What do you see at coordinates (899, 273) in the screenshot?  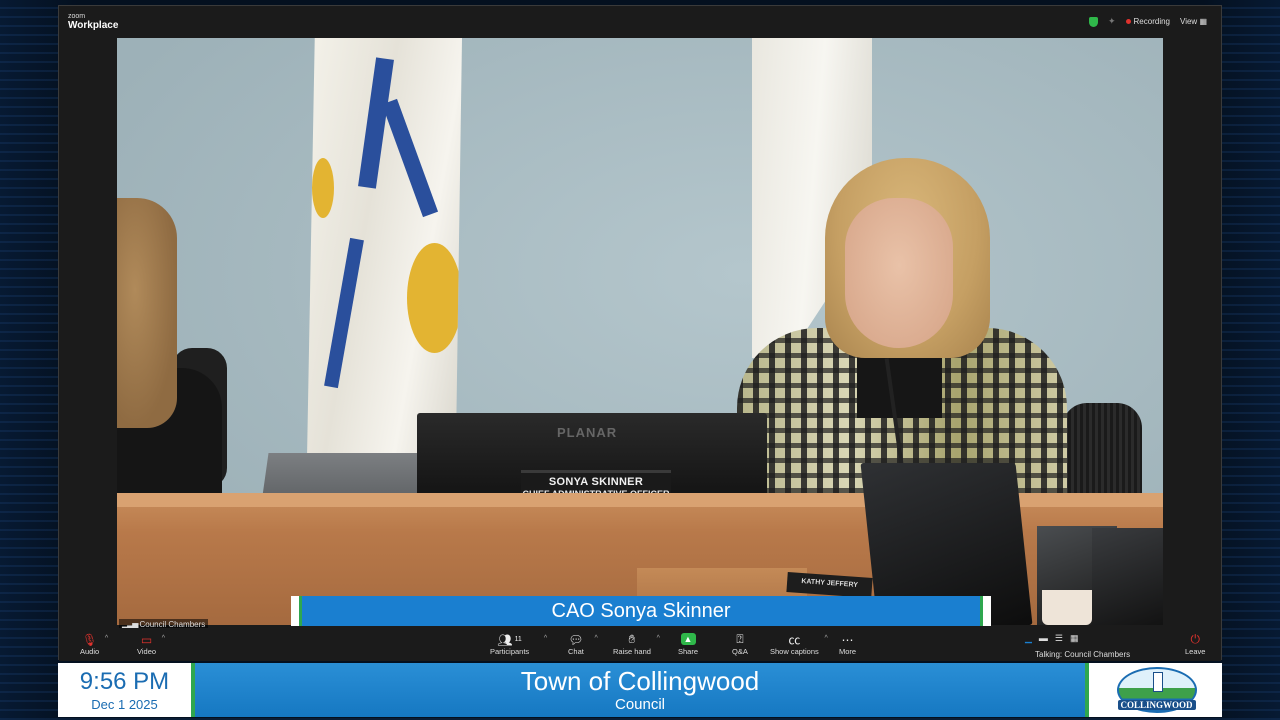 I see `speaker-face` at bounding box center [899, 273].